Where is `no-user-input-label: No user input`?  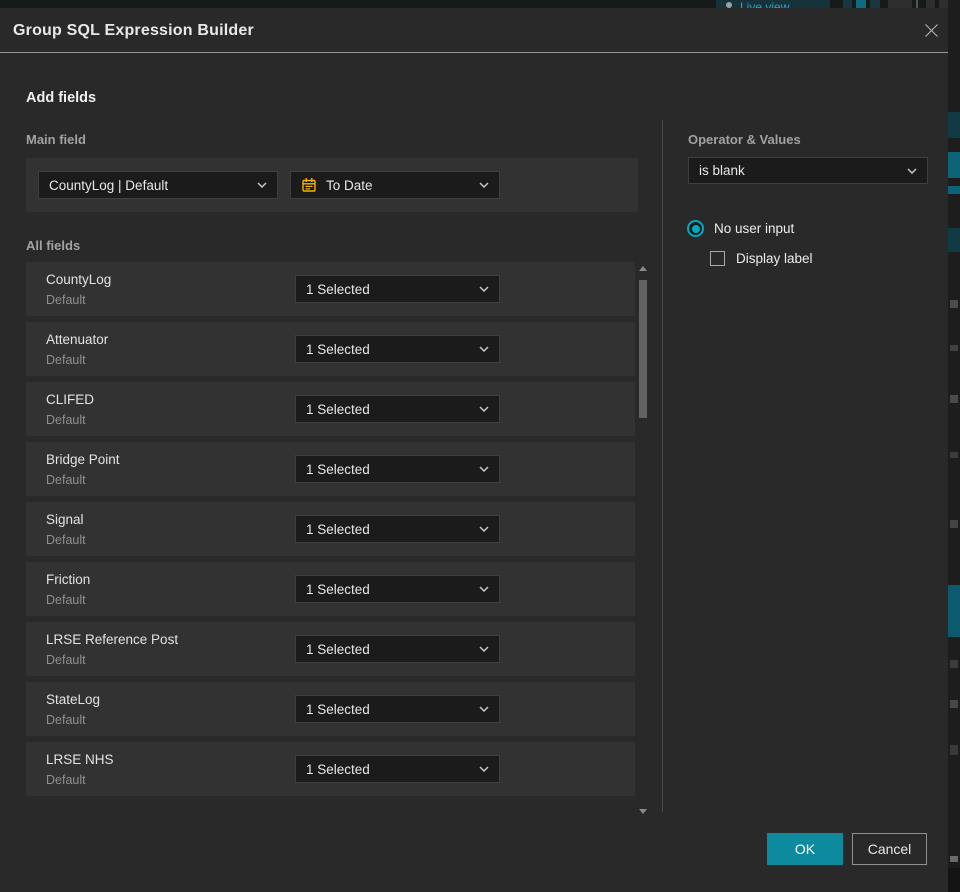 no-user-input-label: No user input is located at coordinates (754, 228).